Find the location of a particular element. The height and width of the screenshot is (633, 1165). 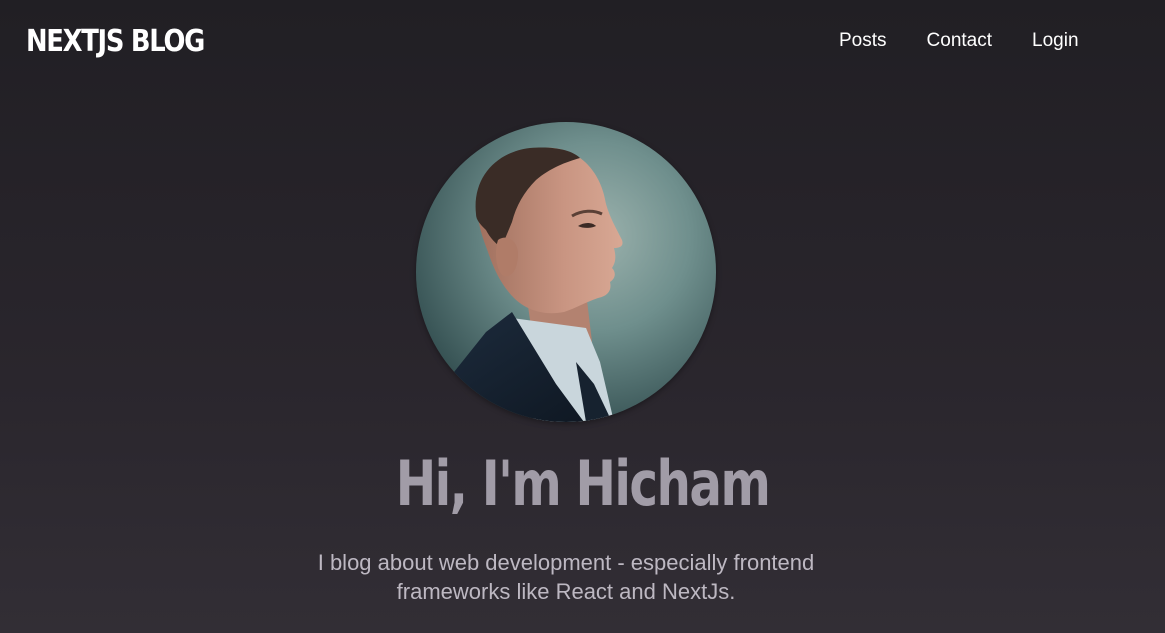

hero-title: Hi, I'm Hicham is located at coordinates (582, 483).